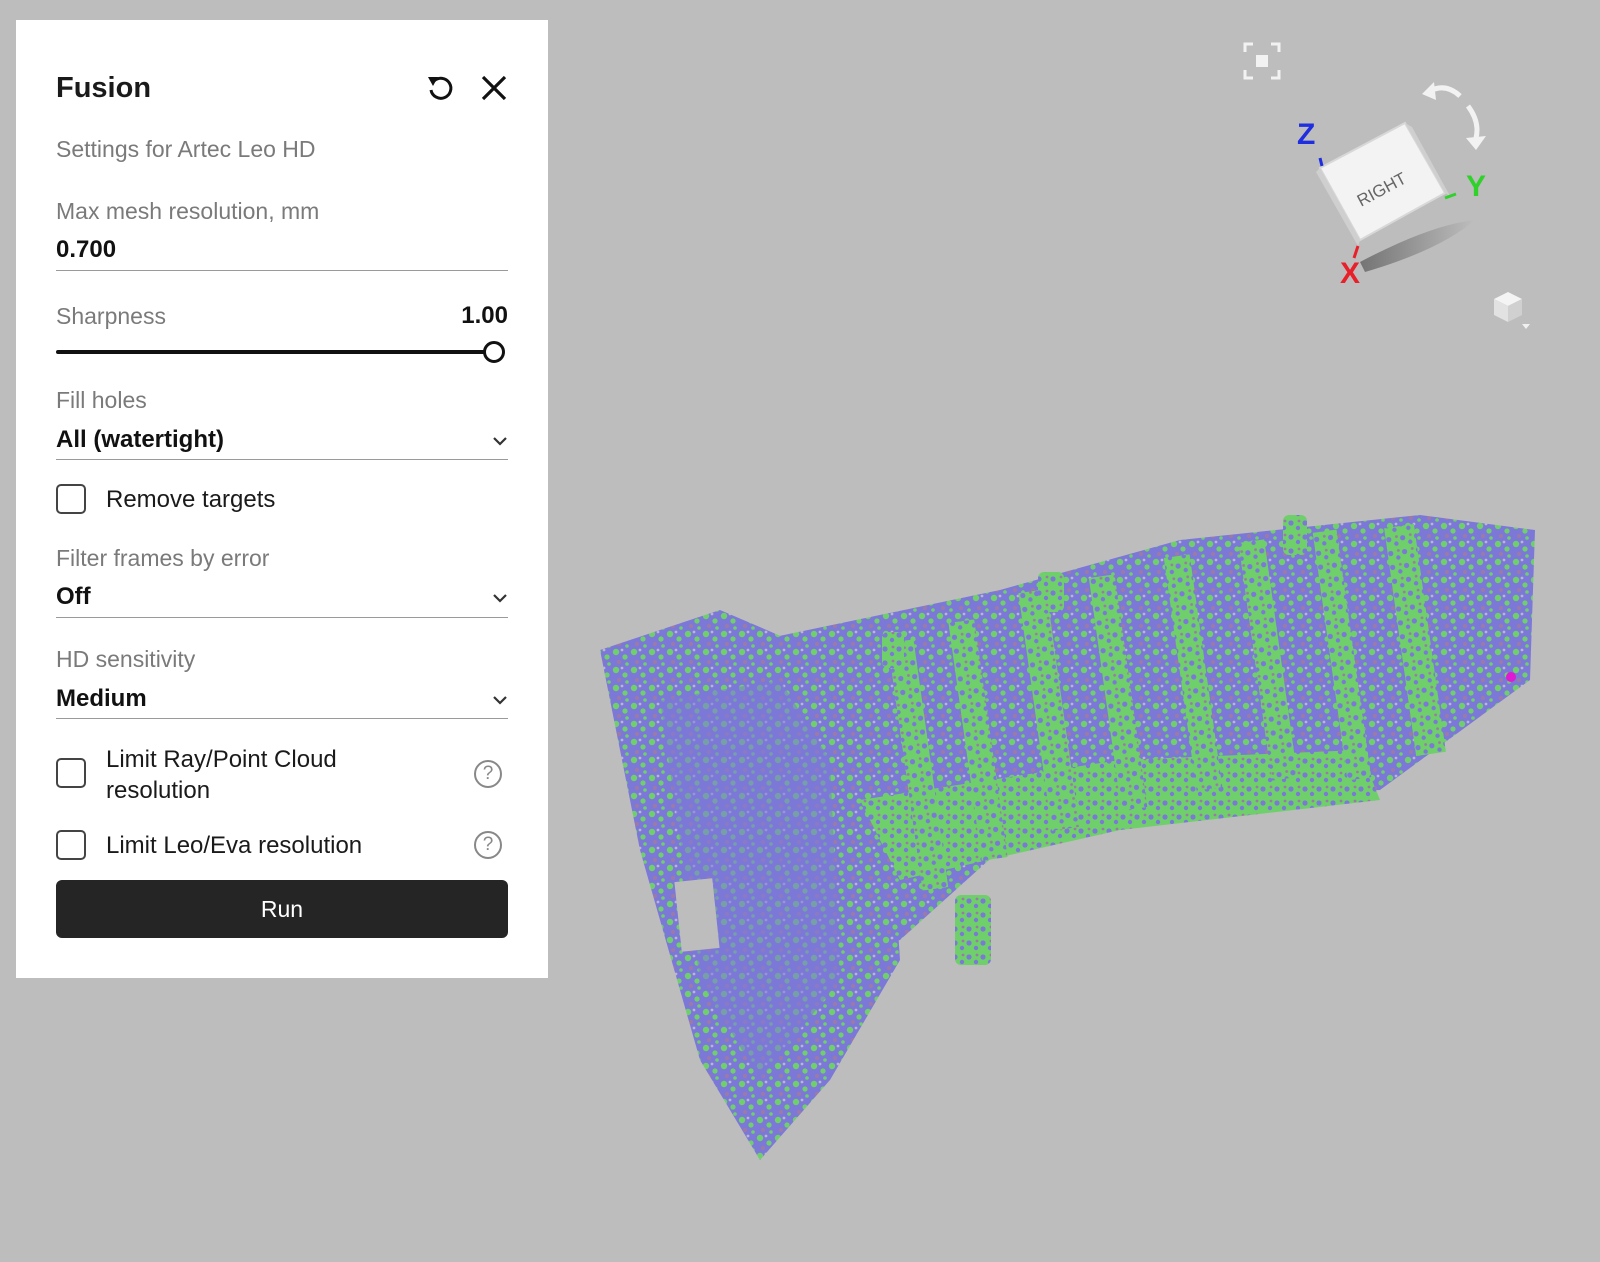 The width and height of the screenshot is (1600, 1262). What do you see at coordinates (104, 88) in the screenshot?
I see `panel-title: Fusion` at bounding box center [104, 88].